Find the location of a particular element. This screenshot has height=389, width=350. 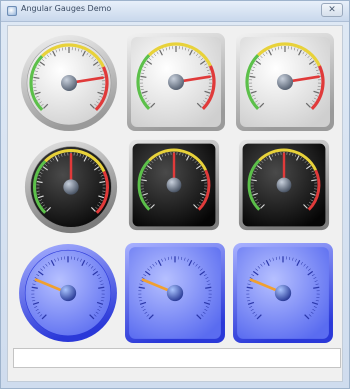

gauge-round-blue is located at coordinates (68, 293).